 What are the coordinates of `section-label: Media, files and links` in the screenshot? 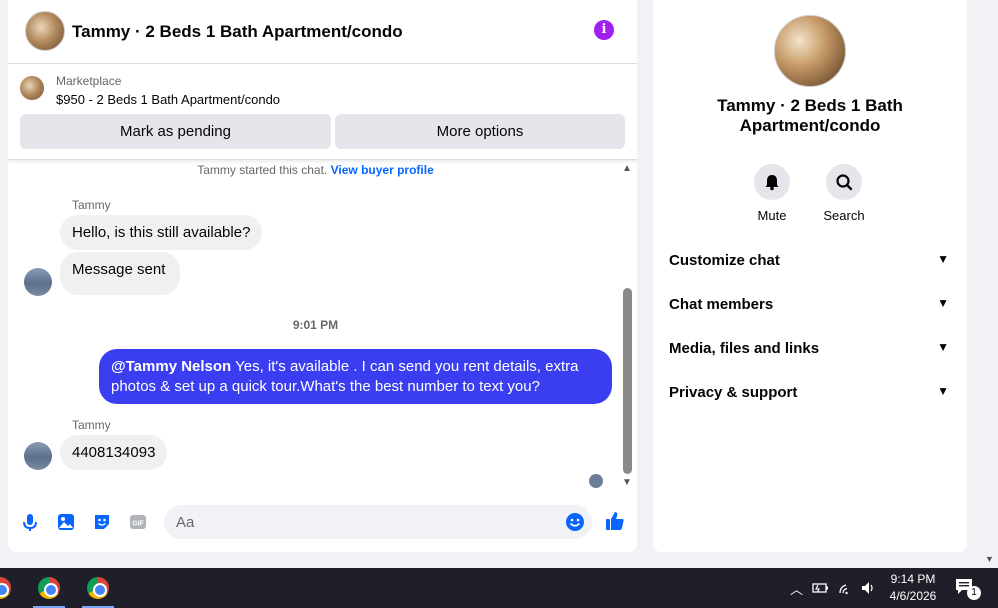 It's located at (744, 348).